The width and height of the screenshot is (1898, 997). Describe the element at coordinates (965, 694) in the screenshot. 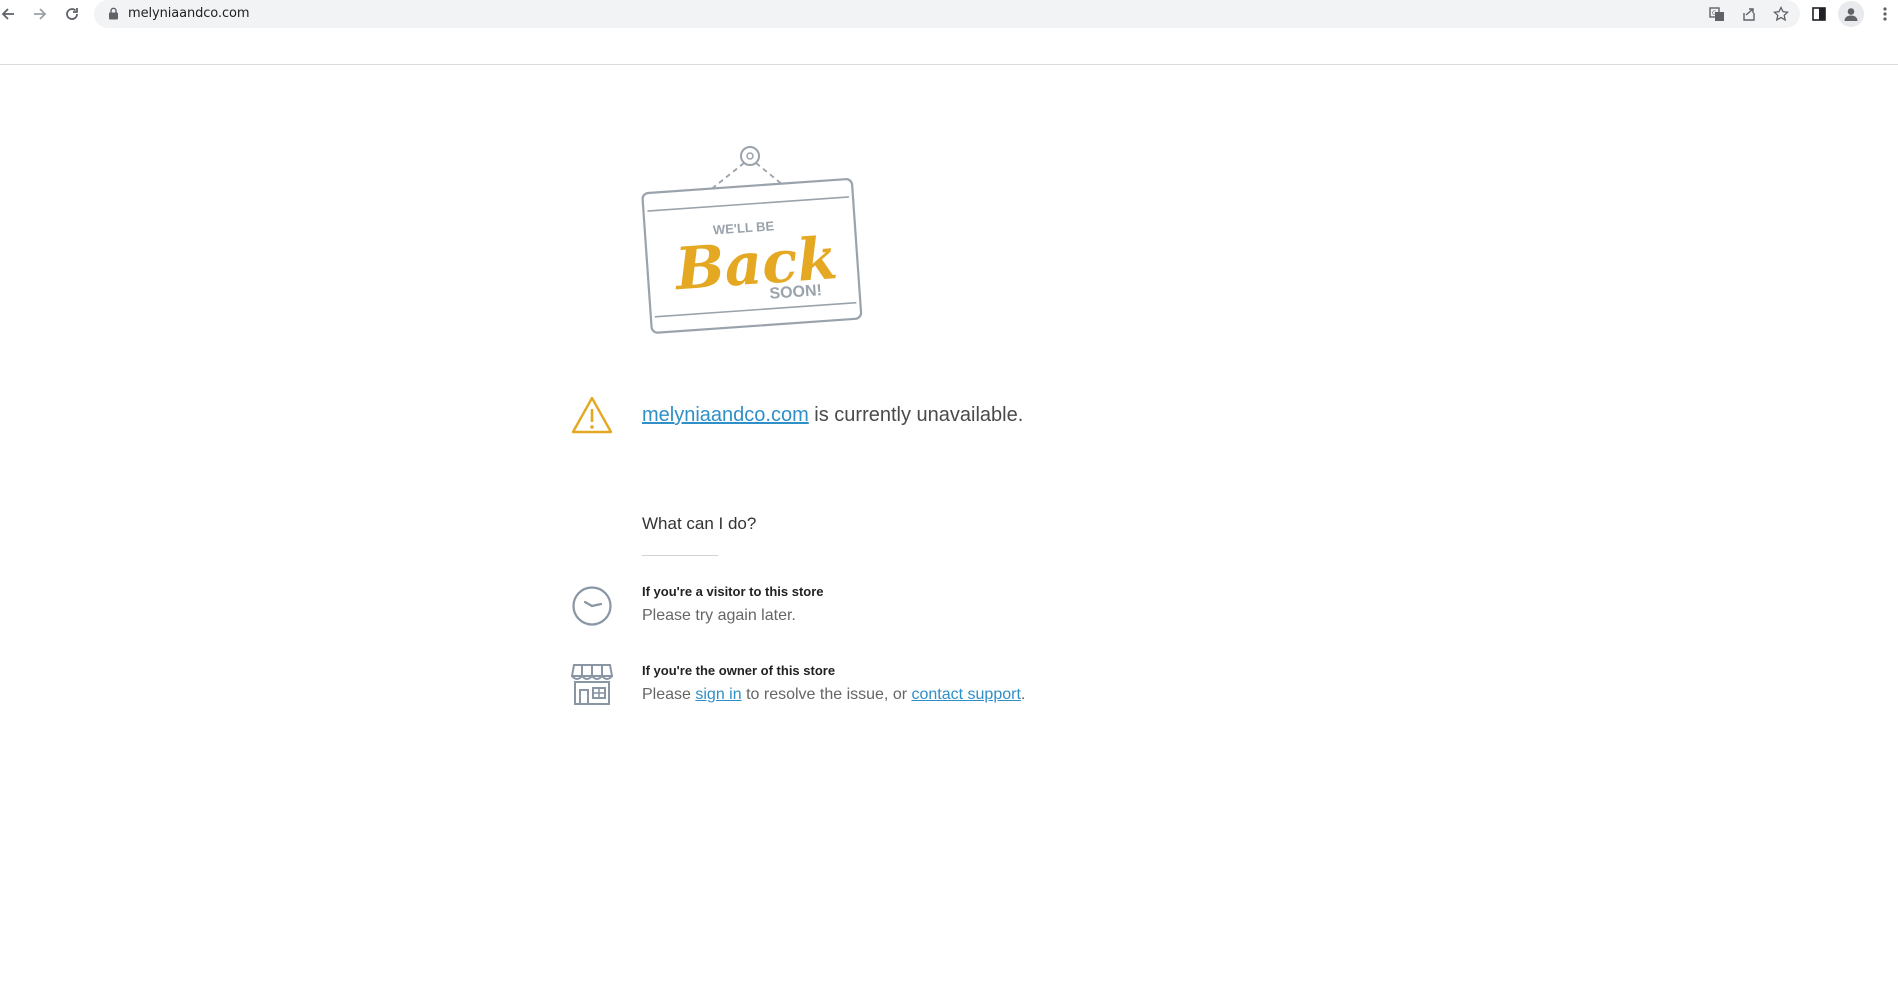

I see `contact-support-link: contact support` at that location.